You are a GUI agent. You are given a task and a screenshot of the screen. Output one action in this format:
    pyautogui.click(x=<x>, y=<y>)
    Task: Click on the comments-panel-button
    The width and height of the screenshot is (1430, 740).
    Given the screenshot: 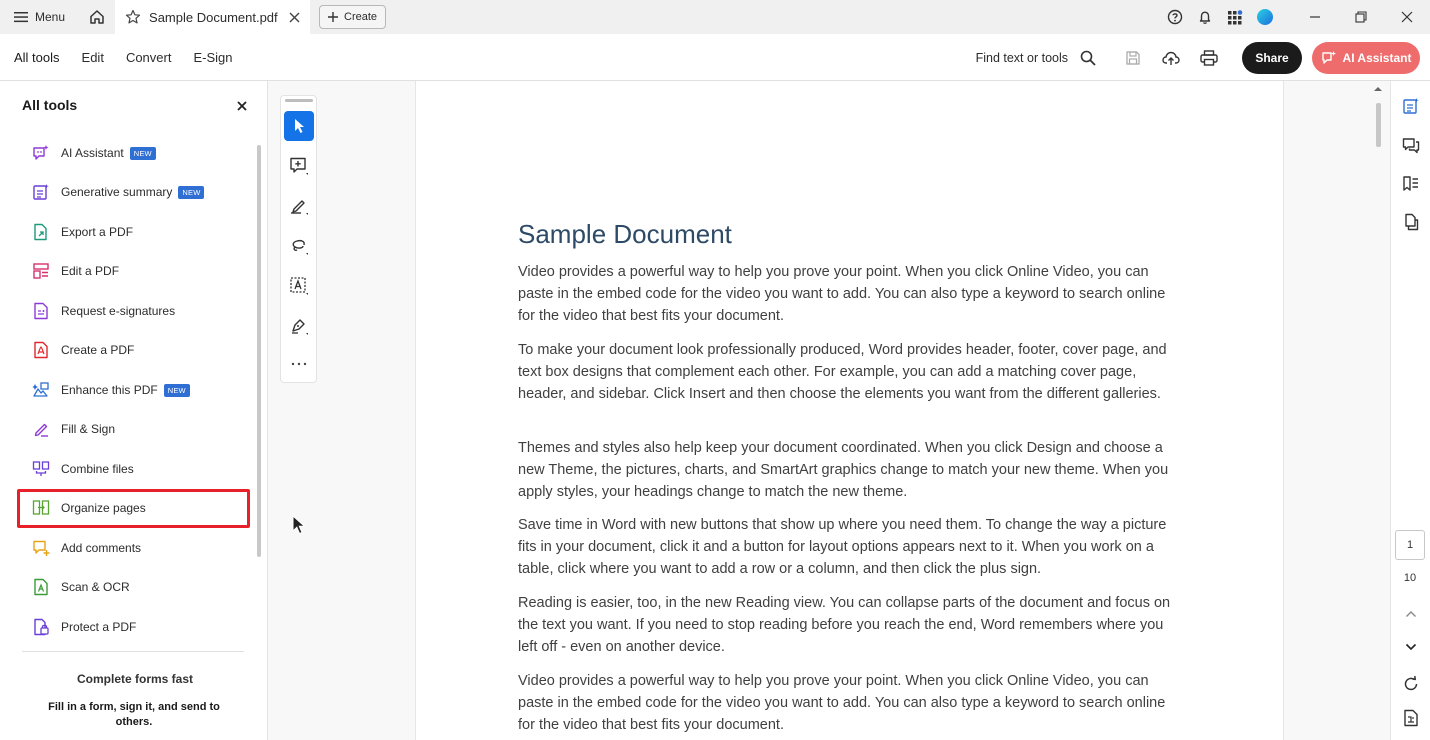 What is the action you would take?
    pyautogui.click(x=1411, y=146)
    